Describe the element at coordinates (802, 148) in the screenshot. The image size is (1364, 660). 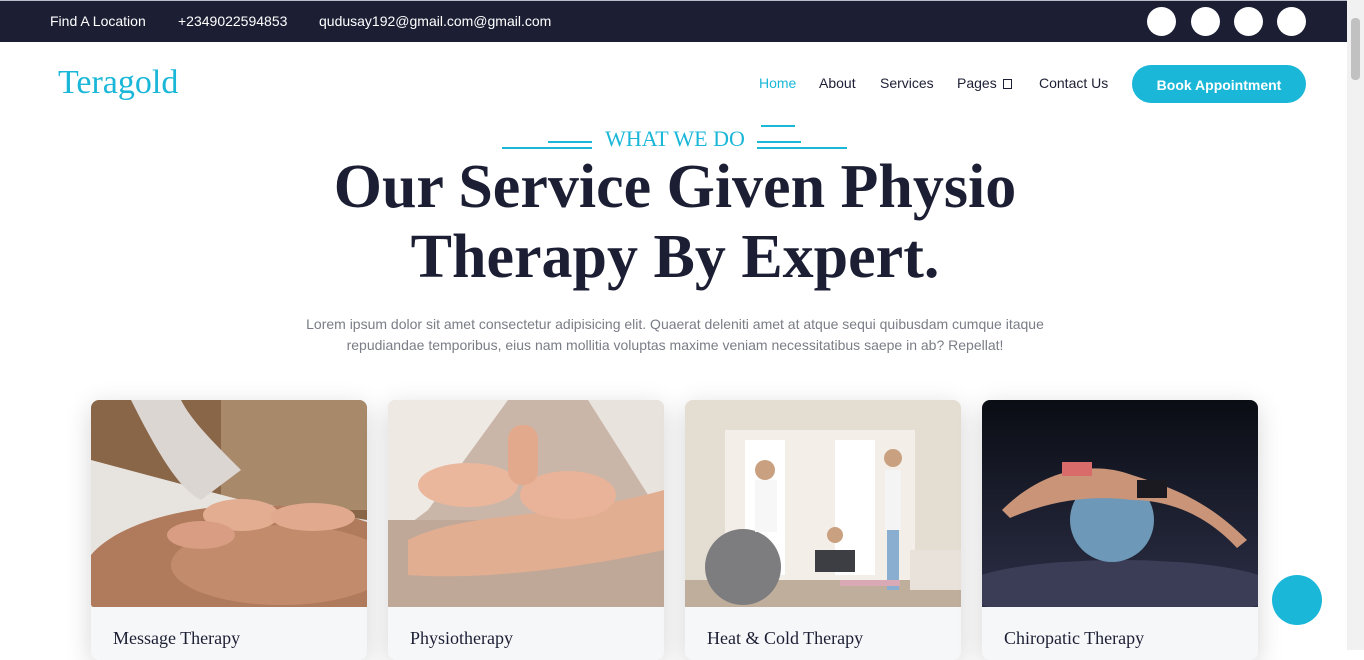
I see `eyebrow-line-right-long` at that location.